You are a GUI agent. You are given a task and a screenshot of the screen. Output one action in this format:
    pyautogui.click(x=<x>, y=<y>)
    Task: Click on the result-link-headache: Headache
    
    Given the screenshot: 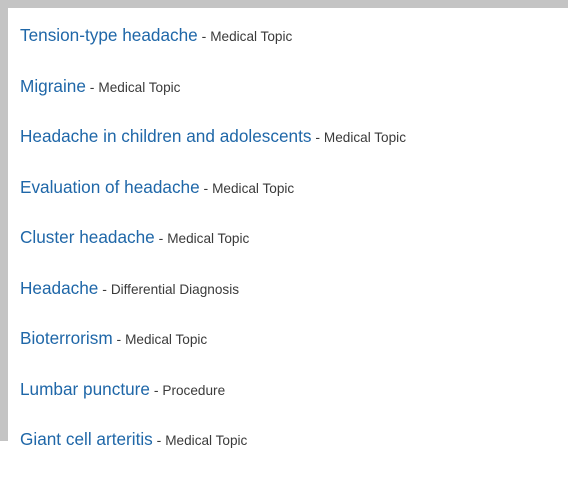 What is the action you would take?
    pyautogui.click(x=59, y=288)
    